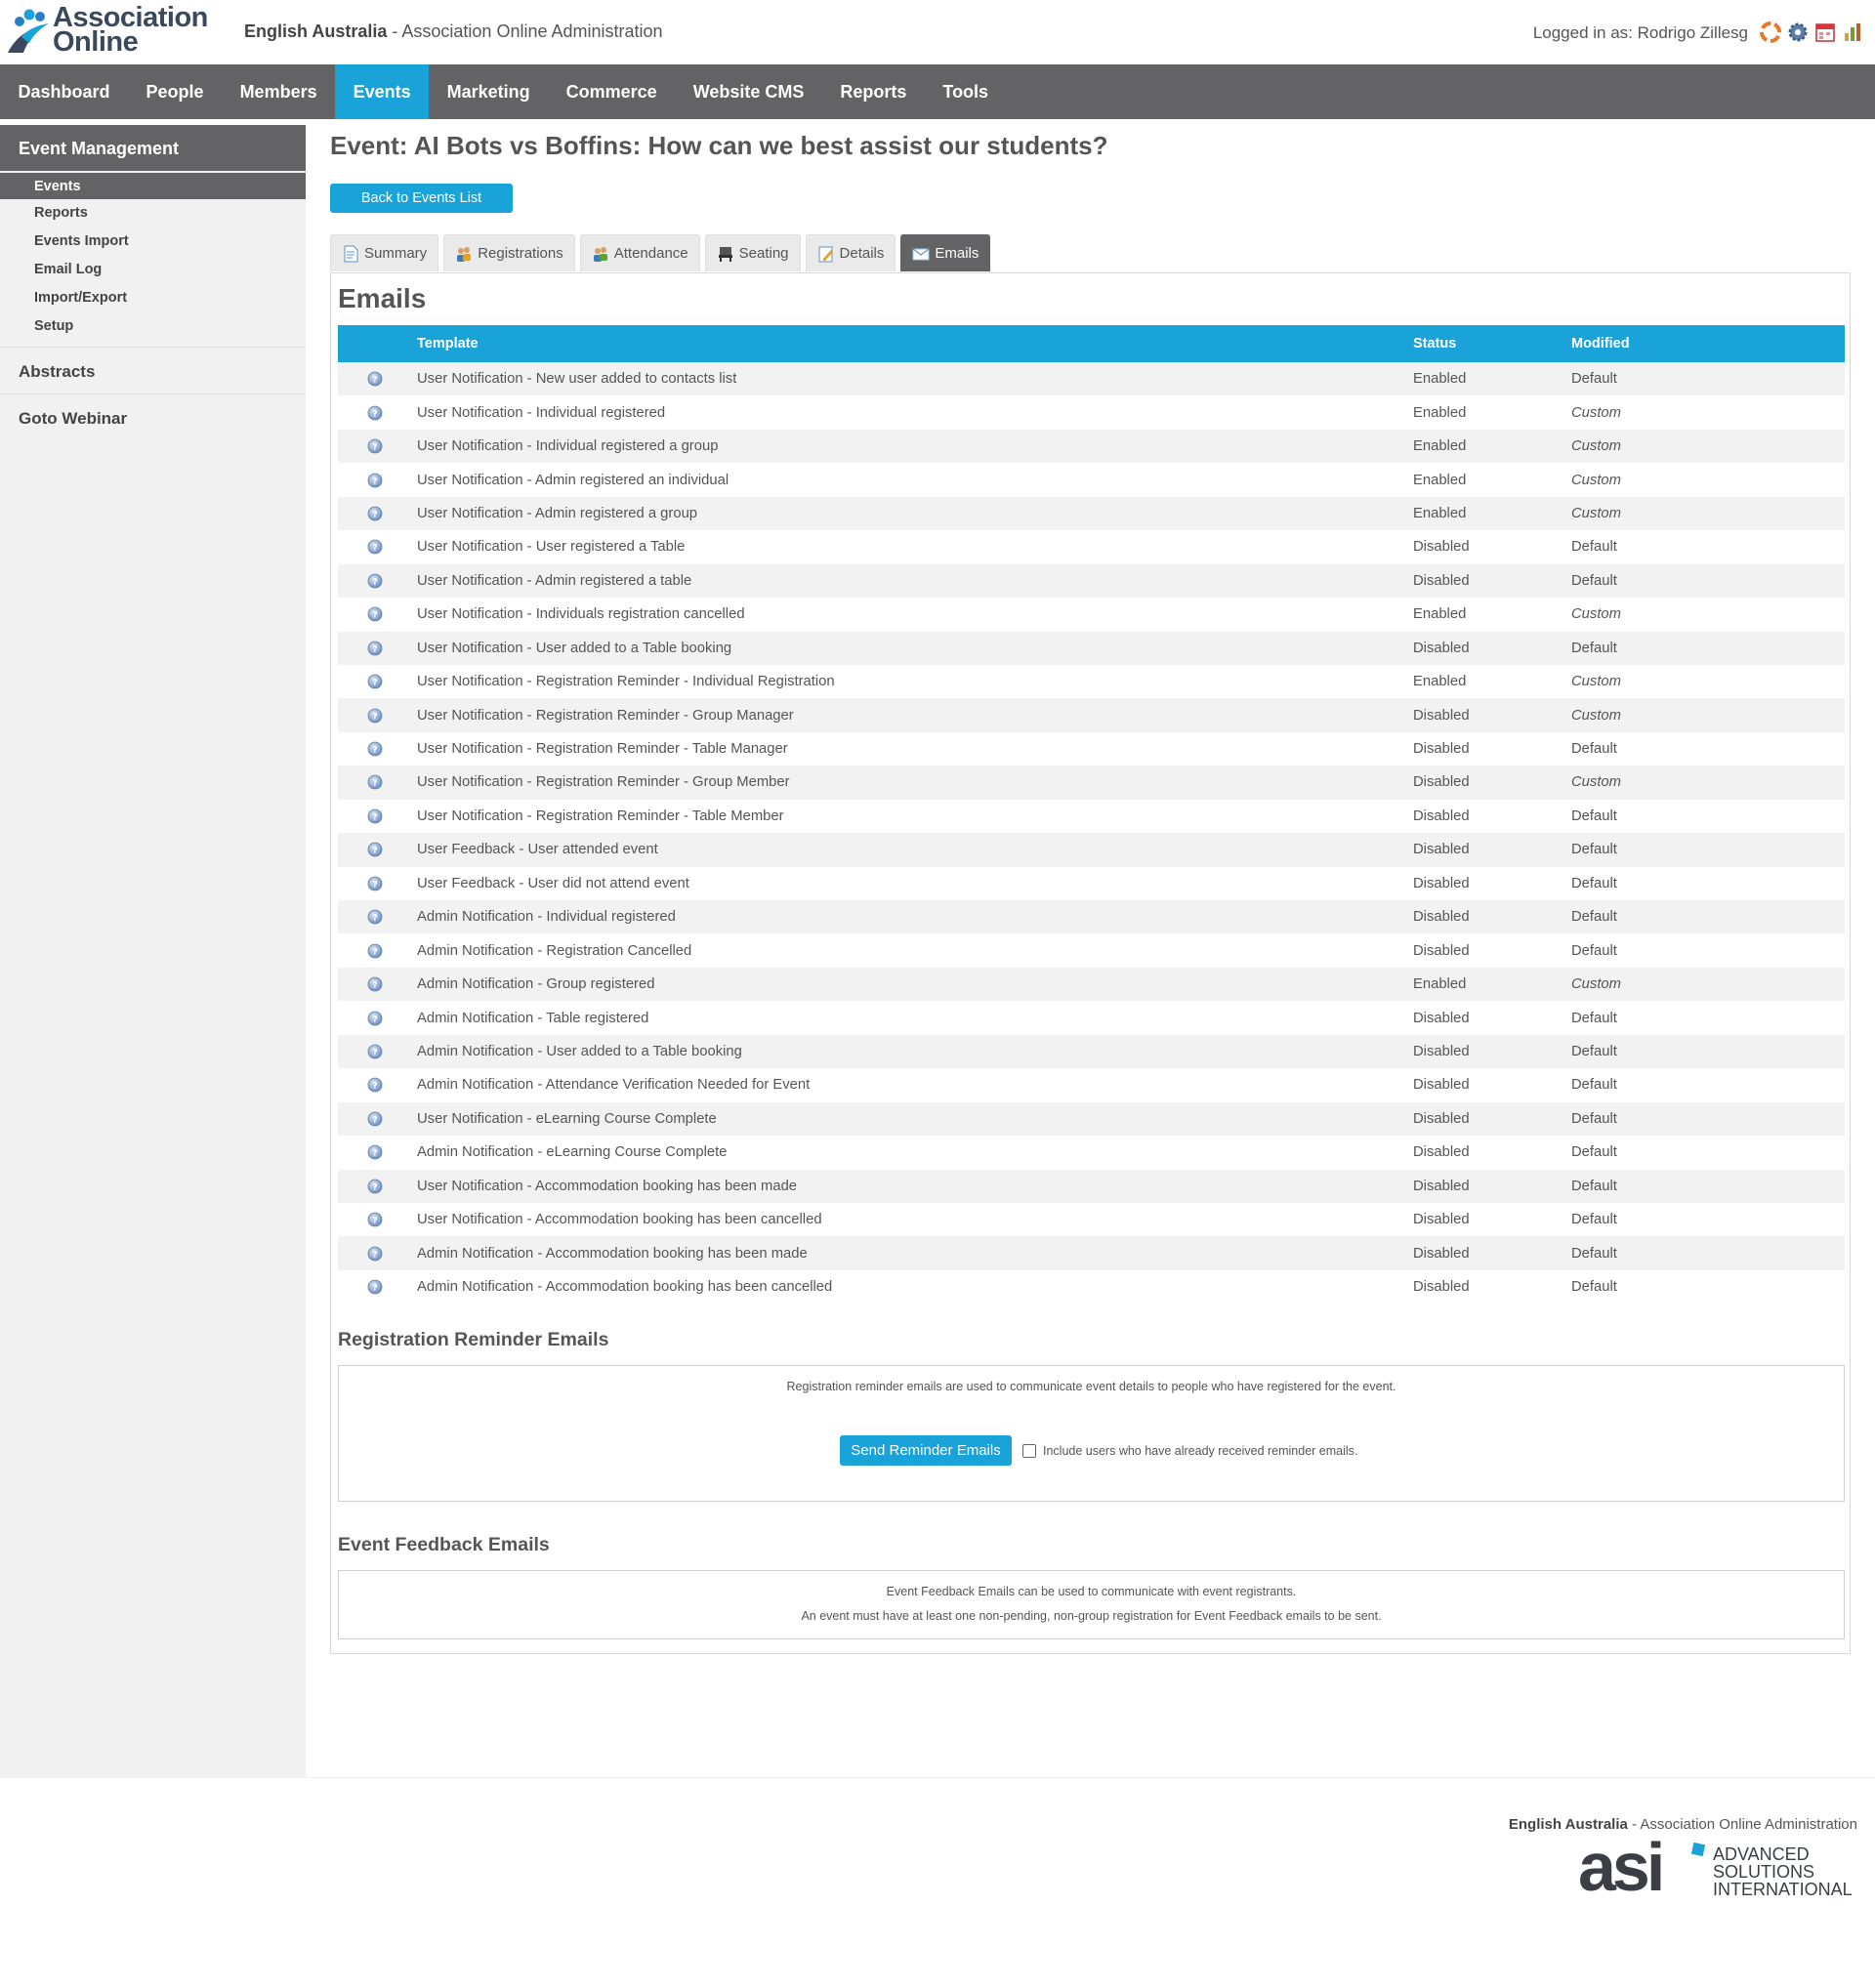 The height and width of the screenshot is (1988, 1875). What do you see at coordinates (384, 252) in the screenshot?
I see `tab-summary: Summary` at bounding box center [384, 252].